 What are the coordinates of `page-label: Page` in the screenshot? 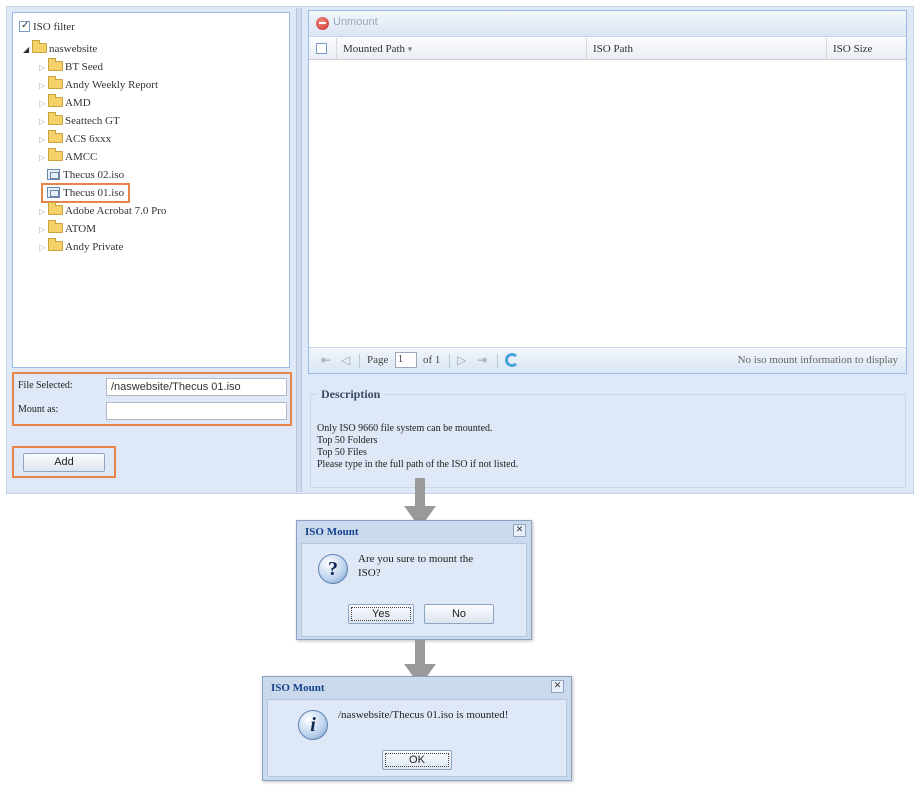 It's located at (378, 360).